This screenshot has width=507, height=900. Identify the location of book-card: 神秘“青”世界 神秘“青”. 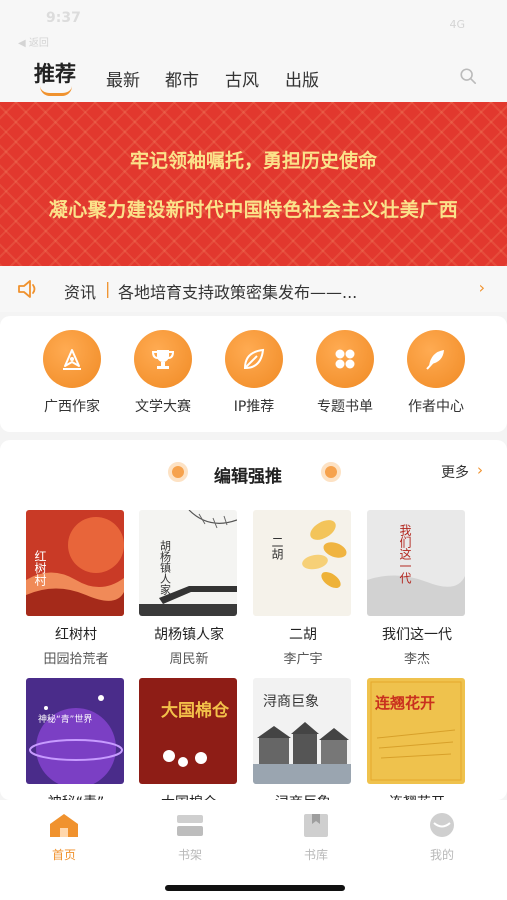
(76, 739).